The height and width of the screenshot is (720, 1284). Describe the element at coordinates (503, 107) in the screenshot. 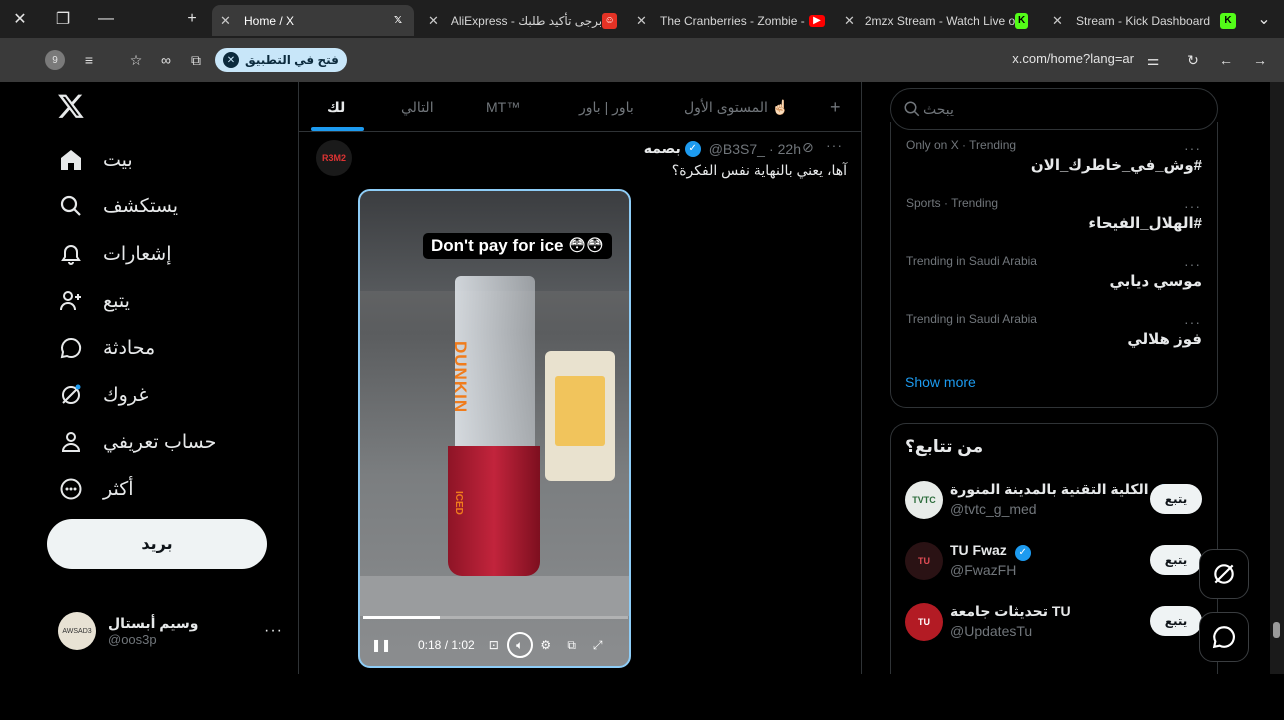

I see `tab-mt: MT™` at that location.